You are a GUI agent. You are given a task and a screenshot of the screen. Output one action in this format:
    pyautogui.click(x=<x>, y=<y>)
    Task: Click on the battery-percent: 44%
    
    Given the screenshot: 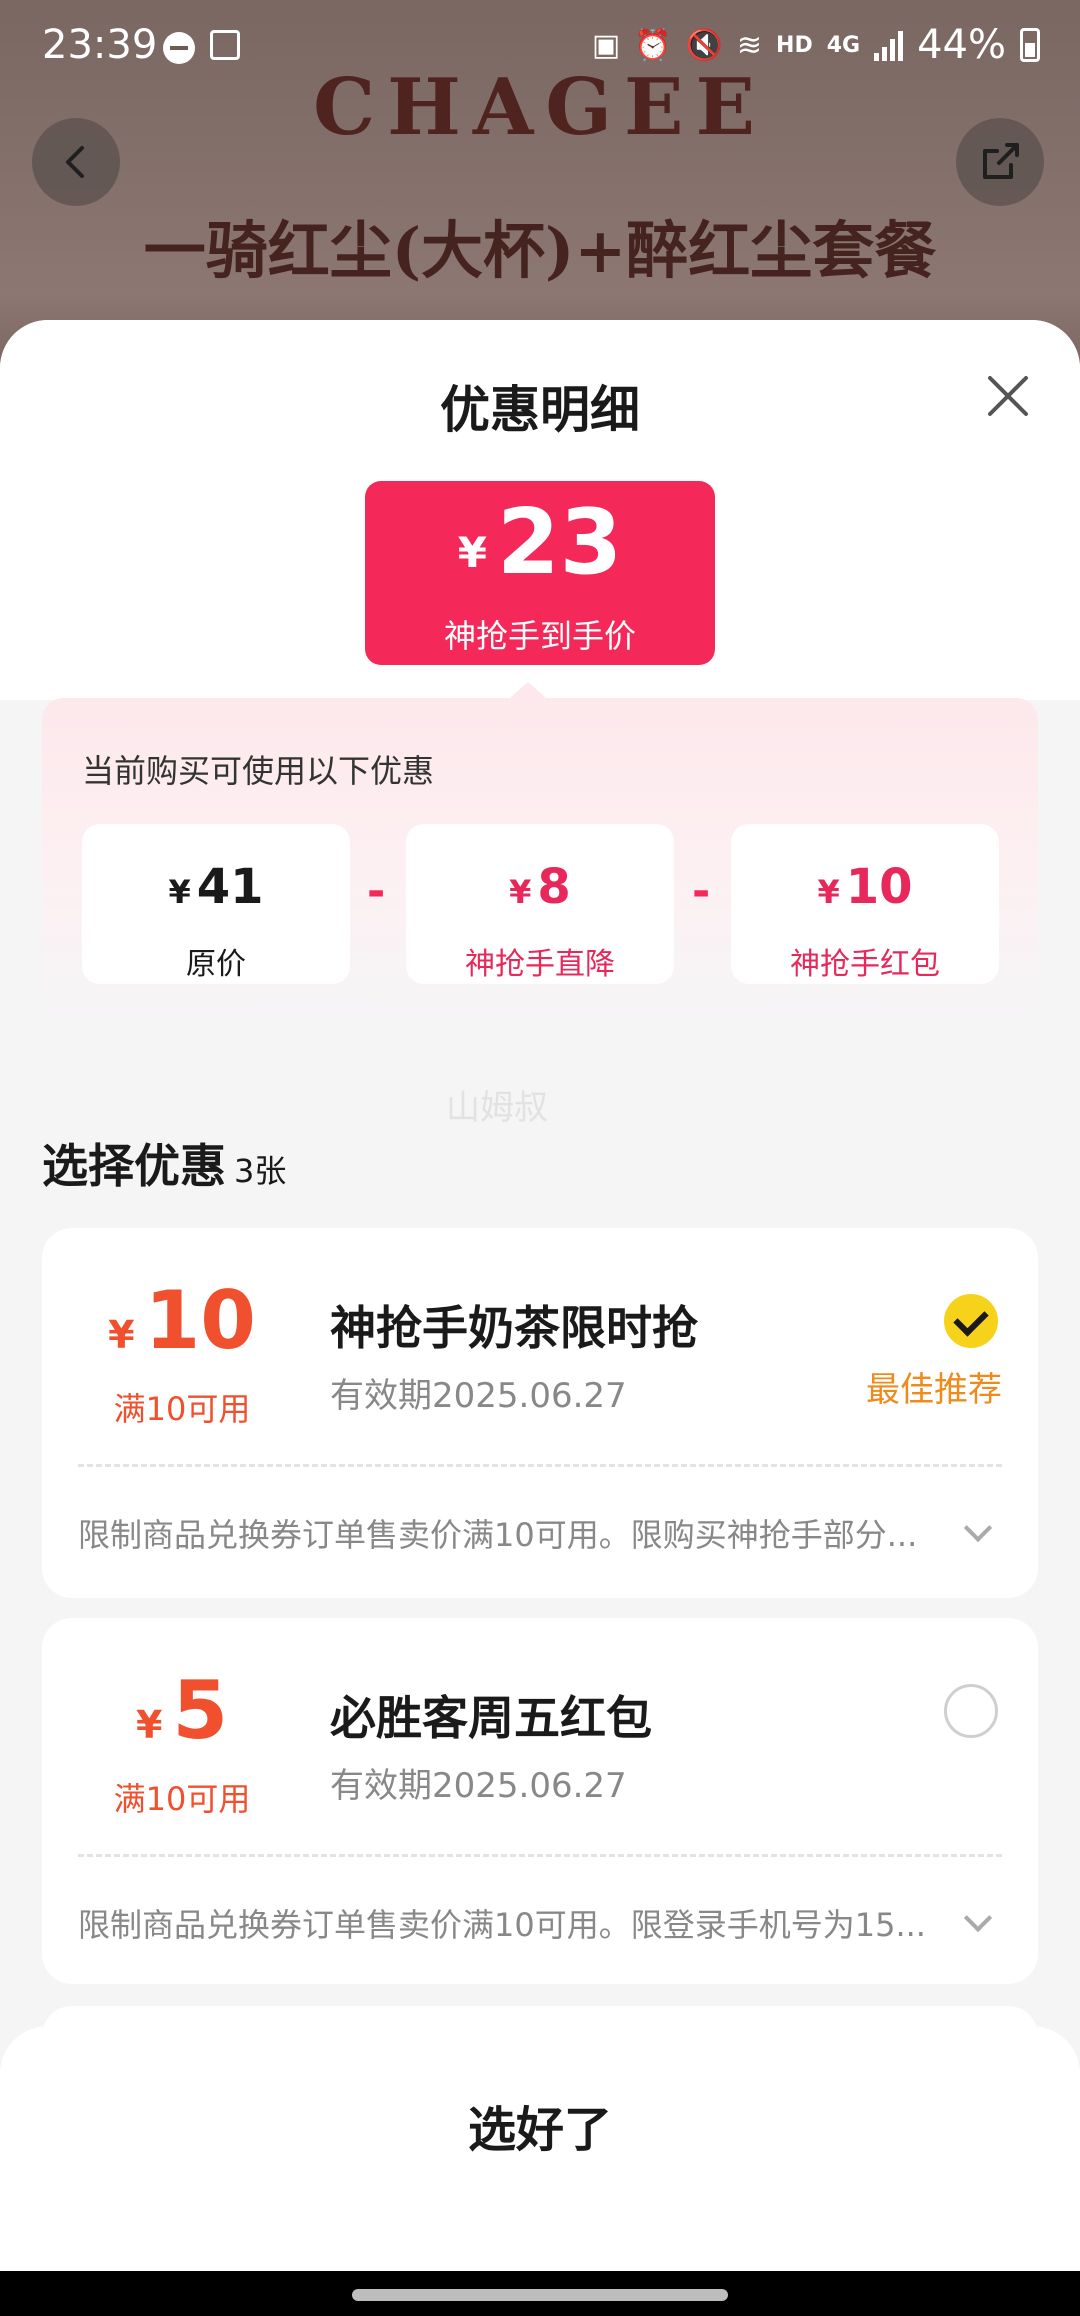 What is the action you would take?
    pyautogui.click(x=961, y=45)
    